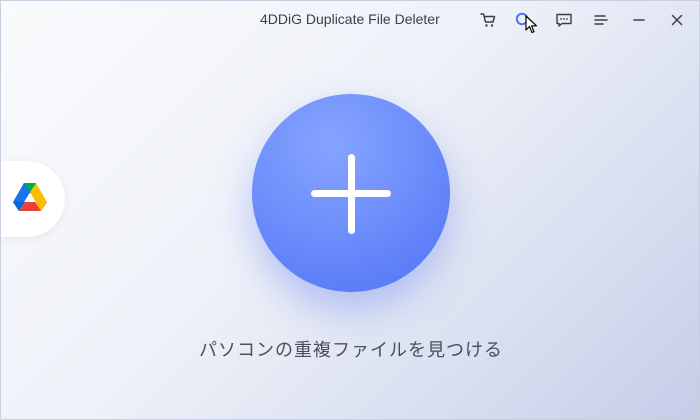  I want to click on close-button, so click(677, 20).